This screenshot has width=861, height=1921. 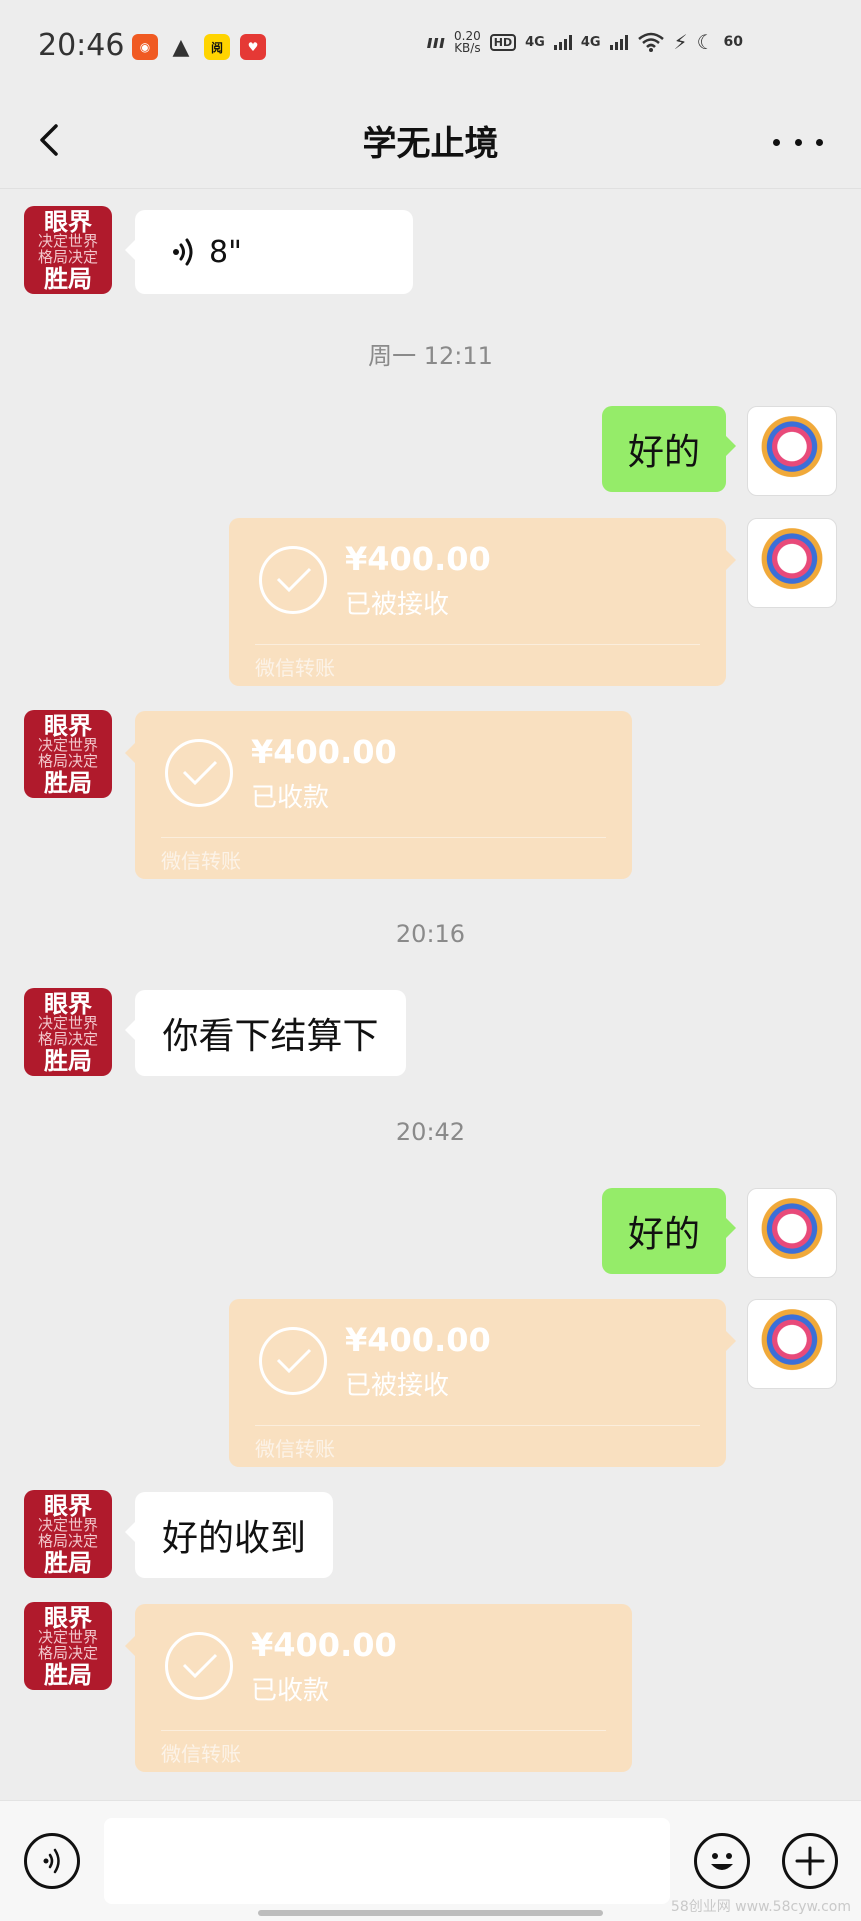 I want to click on voice-mode-button, so click(x=52, y=1861).